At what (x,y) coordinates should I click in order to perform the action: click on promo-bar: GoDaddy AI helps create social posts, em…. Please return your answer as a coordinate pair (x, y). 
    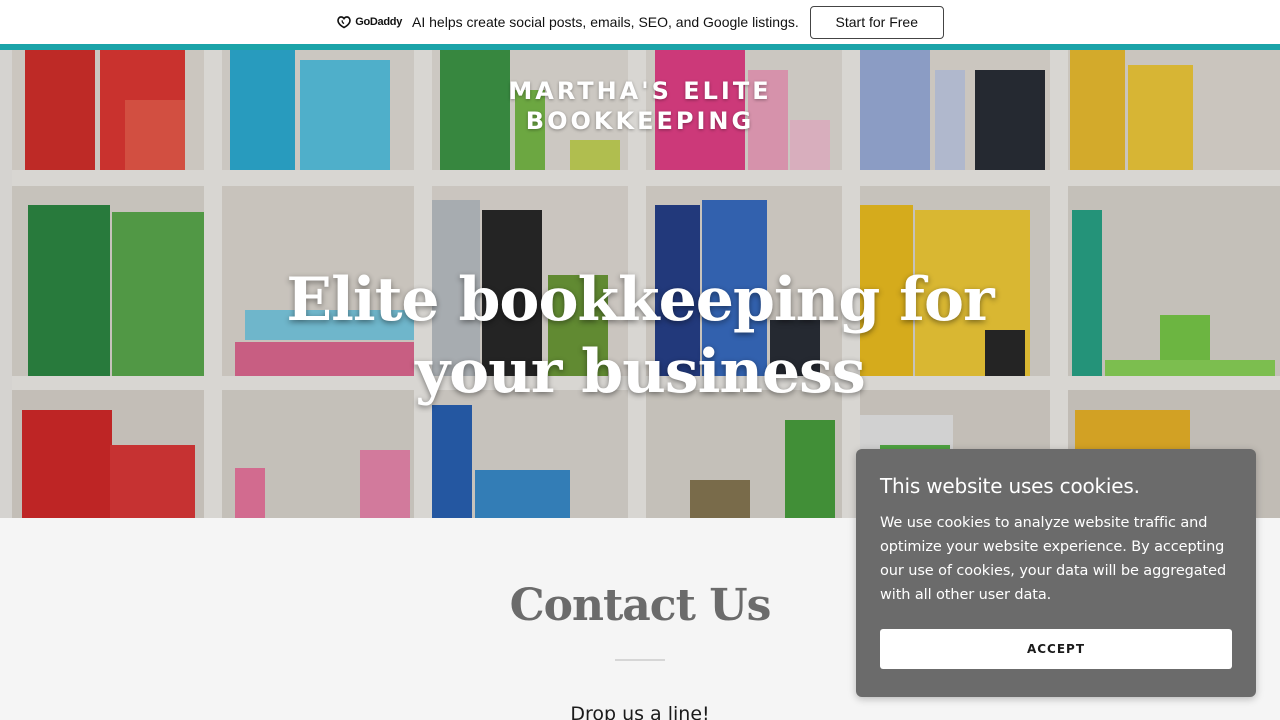
    Looking at the image, I should click on (640, 22).